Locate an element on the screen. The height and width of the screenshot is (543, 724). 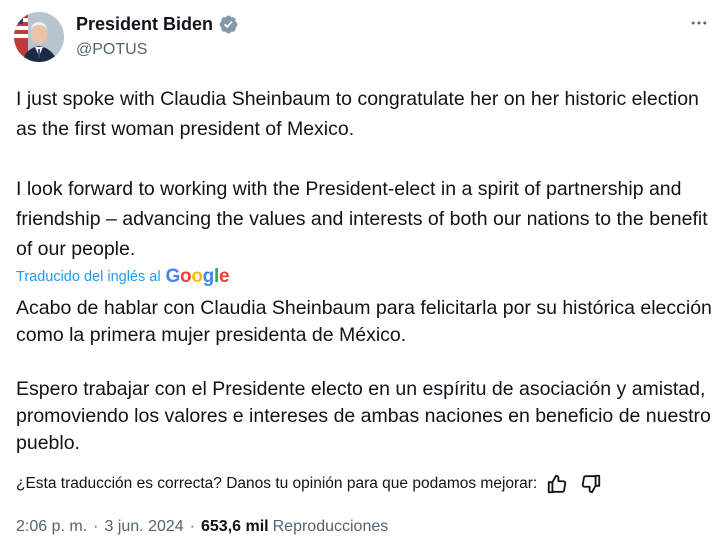
more-options-icon is located at coordinates (699, 23).